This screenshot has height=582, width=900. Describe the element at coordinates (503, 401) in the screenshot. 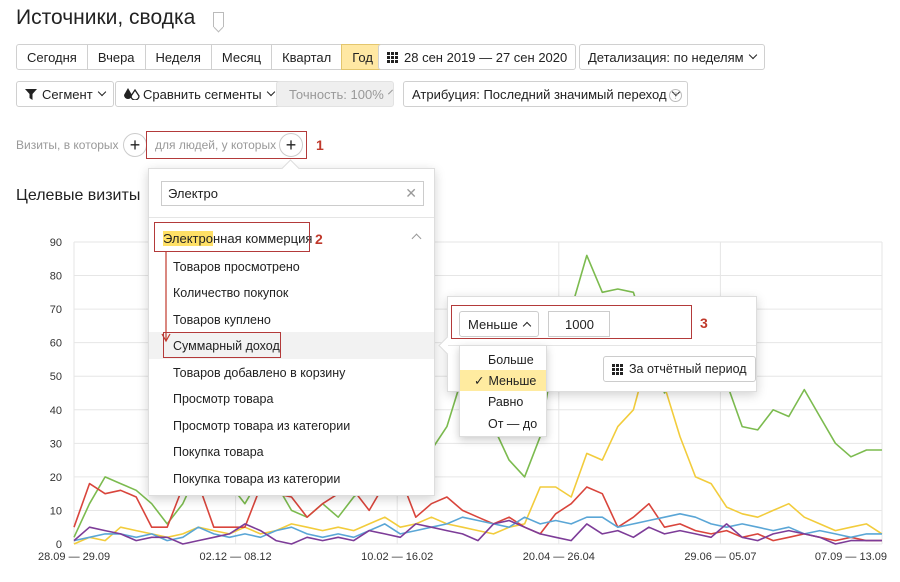

I see `operator-option: Равно` at that location.